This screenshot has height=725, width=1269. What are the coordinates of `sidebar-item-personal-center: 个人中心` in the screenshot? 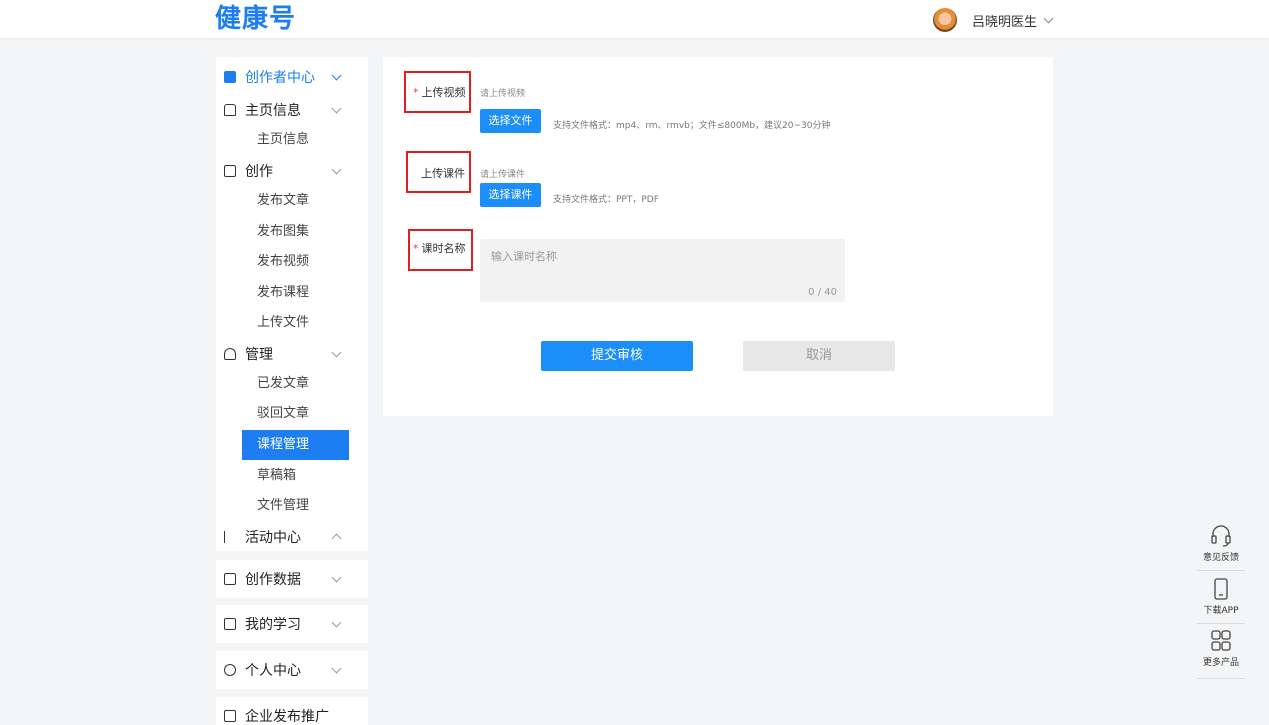 It's located at (283, 670).